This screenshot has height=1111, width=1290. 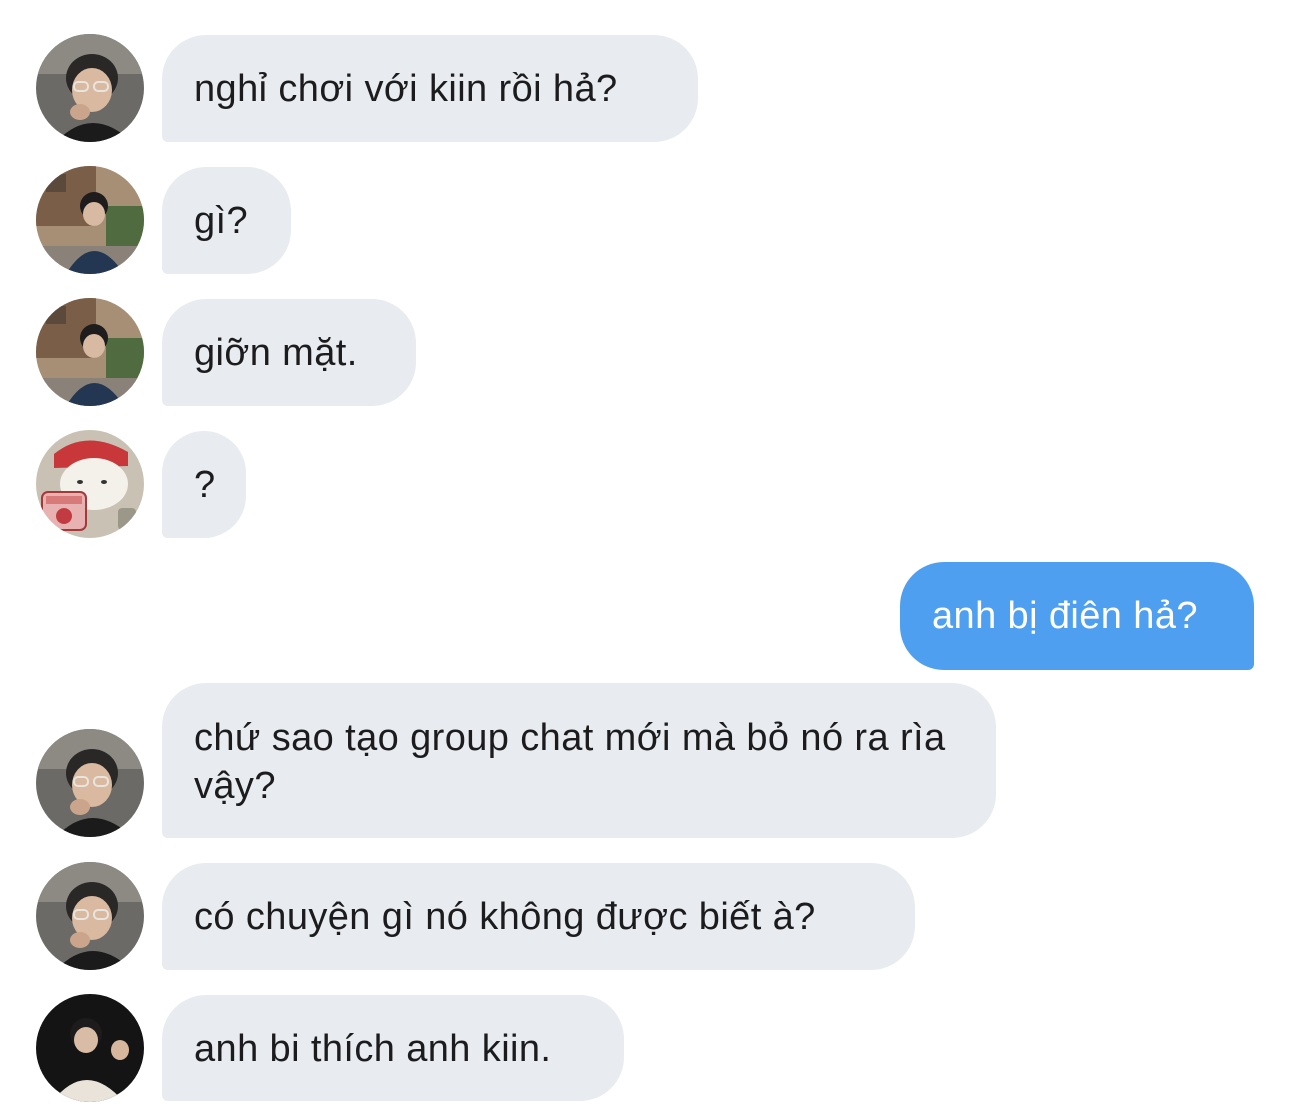 I want to click on message-text: giỡn mặt., so click(x=276, y=353).